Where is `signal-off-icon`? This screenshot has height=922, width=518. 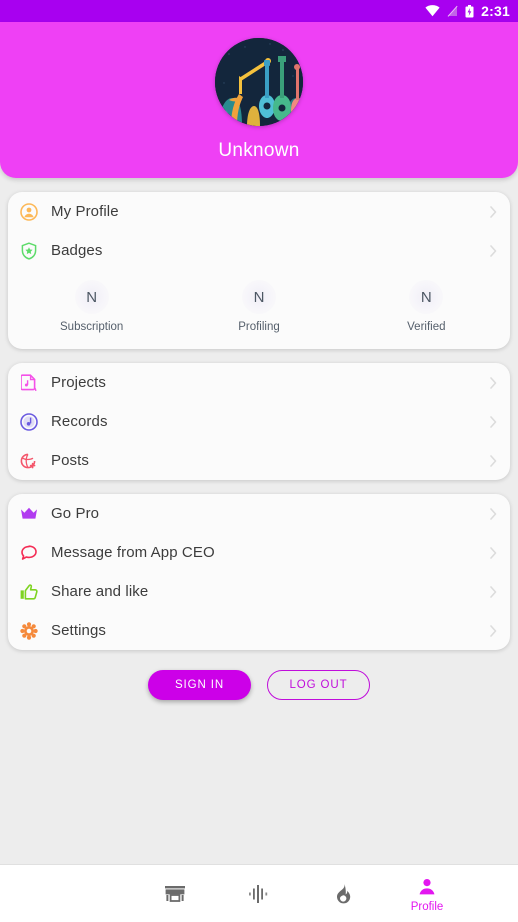
signal-off-icon is located at coordinates (452, 11).